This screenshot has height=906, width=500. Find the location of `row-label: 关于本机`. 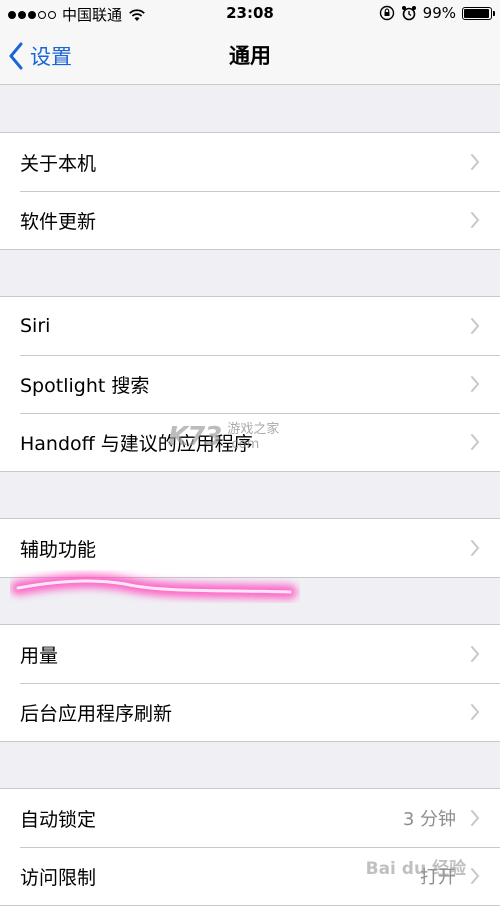

row-label: 关于本机 is located at coordinates (58, 163).